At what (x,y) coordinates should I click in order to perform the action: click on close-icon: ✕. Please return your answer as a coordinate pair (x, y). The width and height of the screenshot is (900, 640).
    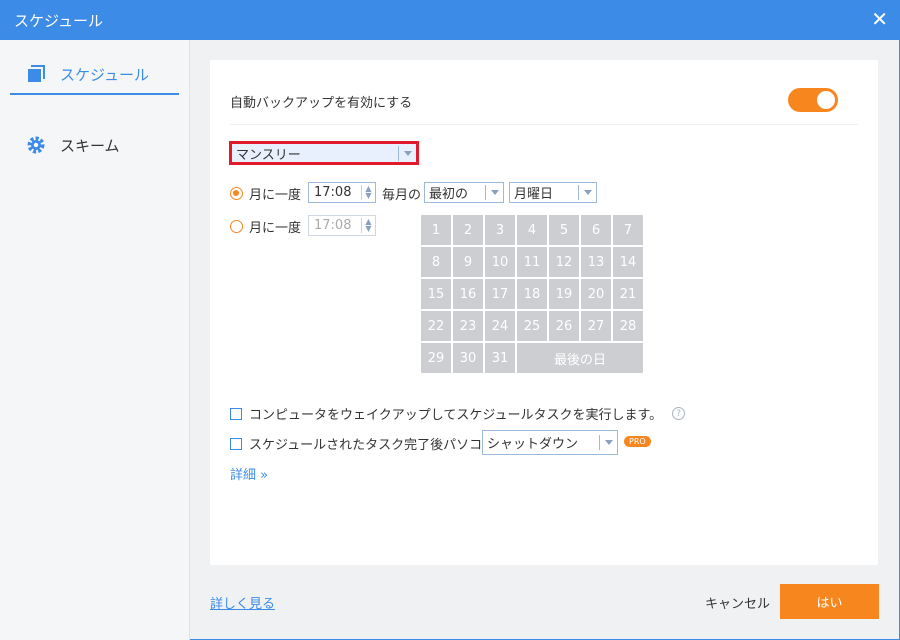
    Looking at the image, I should click on (879, 19).